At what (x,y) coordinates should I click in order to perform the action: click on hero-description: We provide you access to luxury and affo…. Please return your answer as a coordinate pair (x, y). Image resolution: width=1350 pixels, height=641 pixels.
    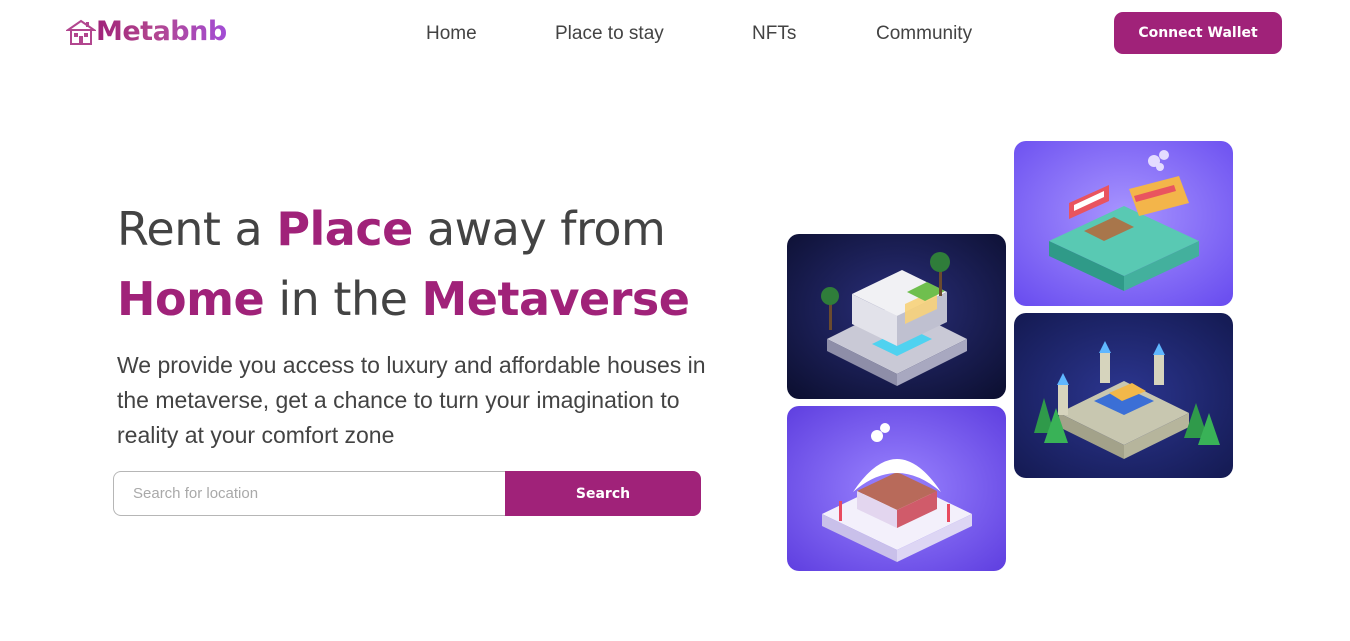
    Looking at the image, I should click on (411, 400).